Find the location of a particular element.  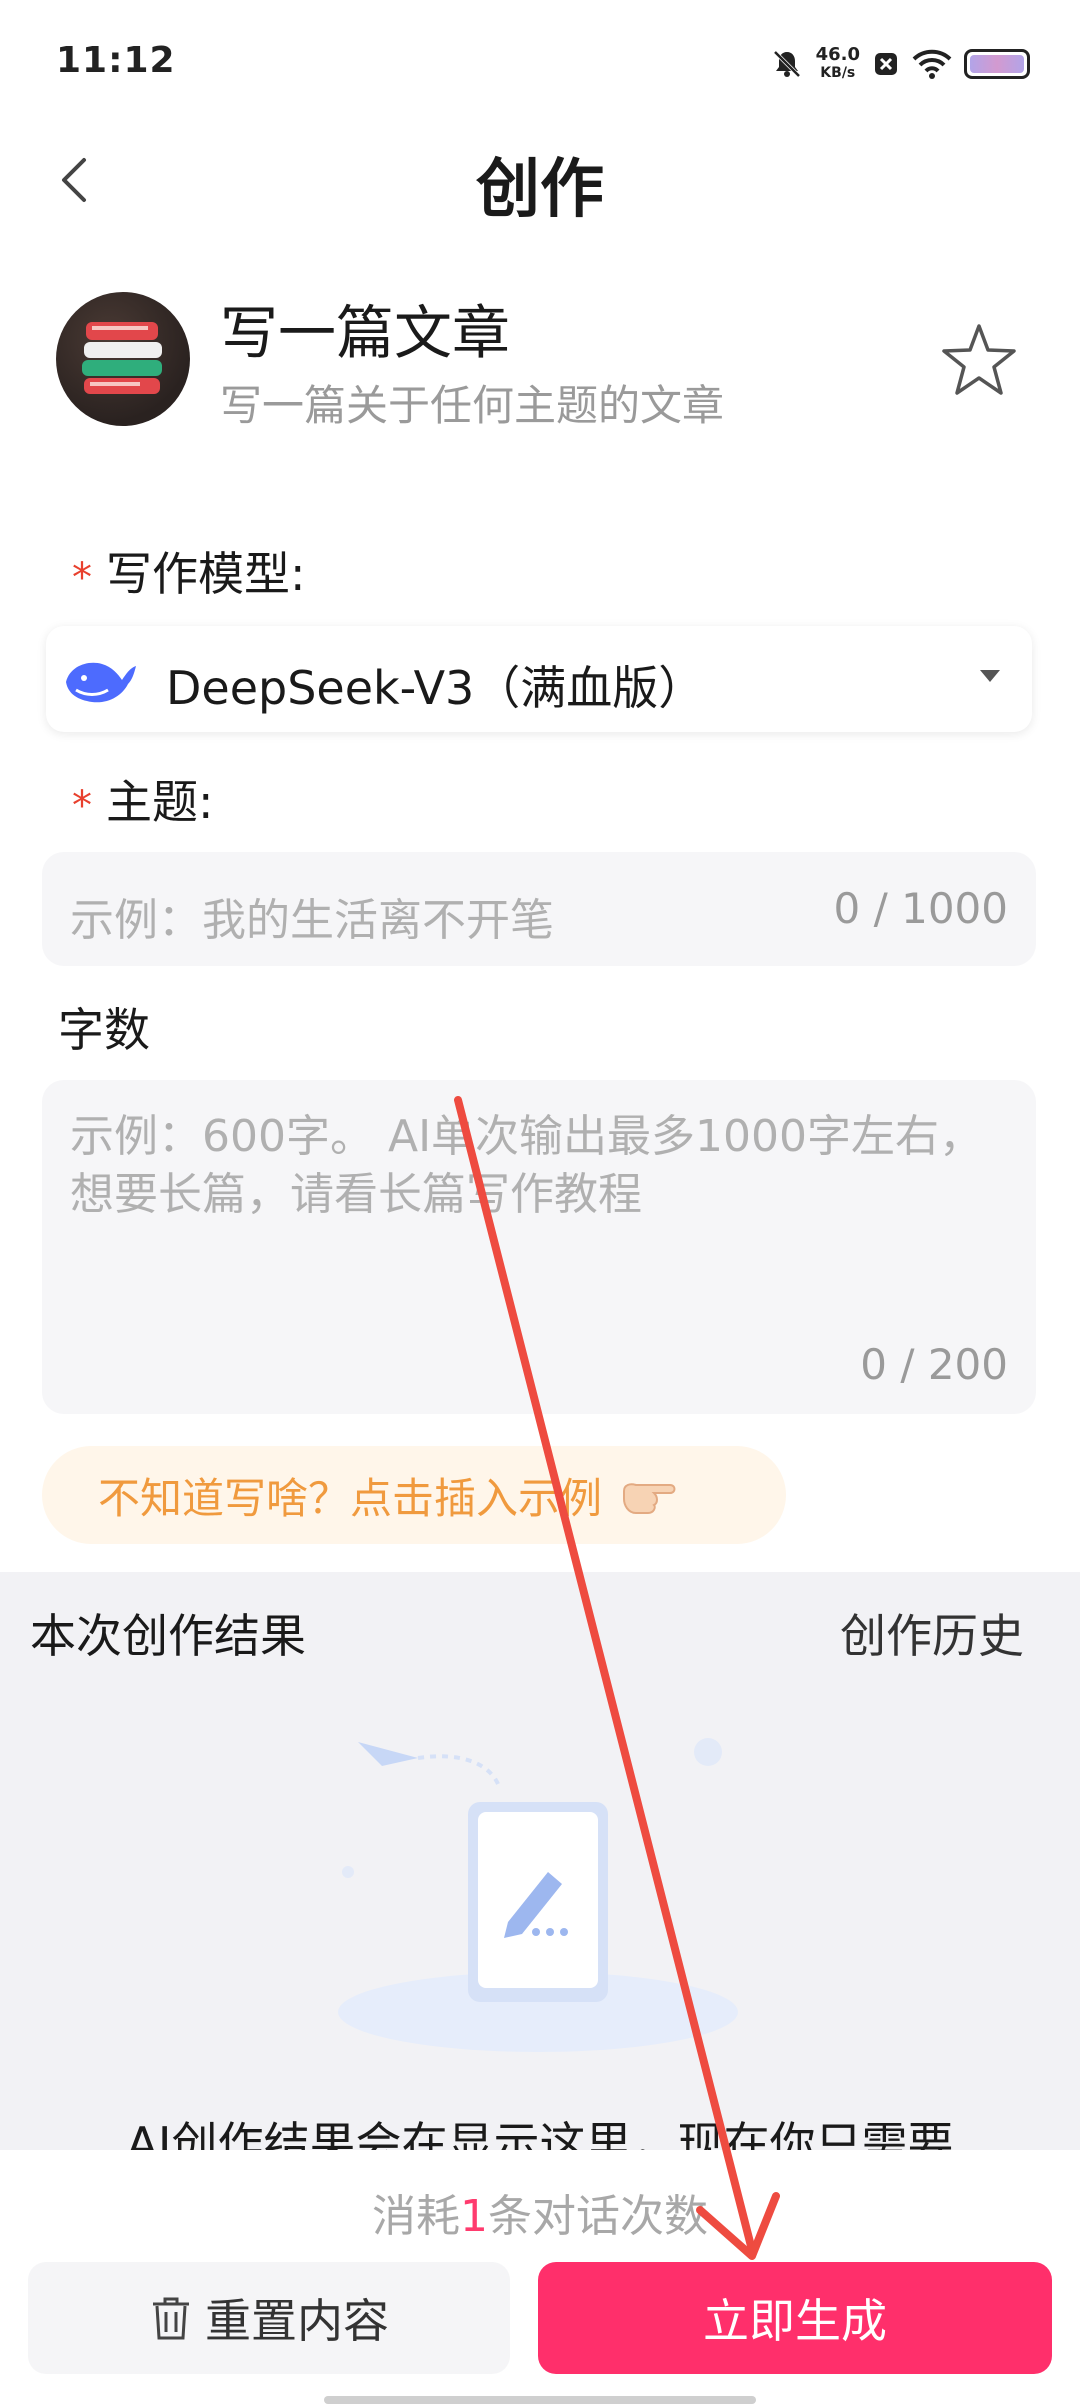

status-time: 11:12 is located at coordinates (116, 60).